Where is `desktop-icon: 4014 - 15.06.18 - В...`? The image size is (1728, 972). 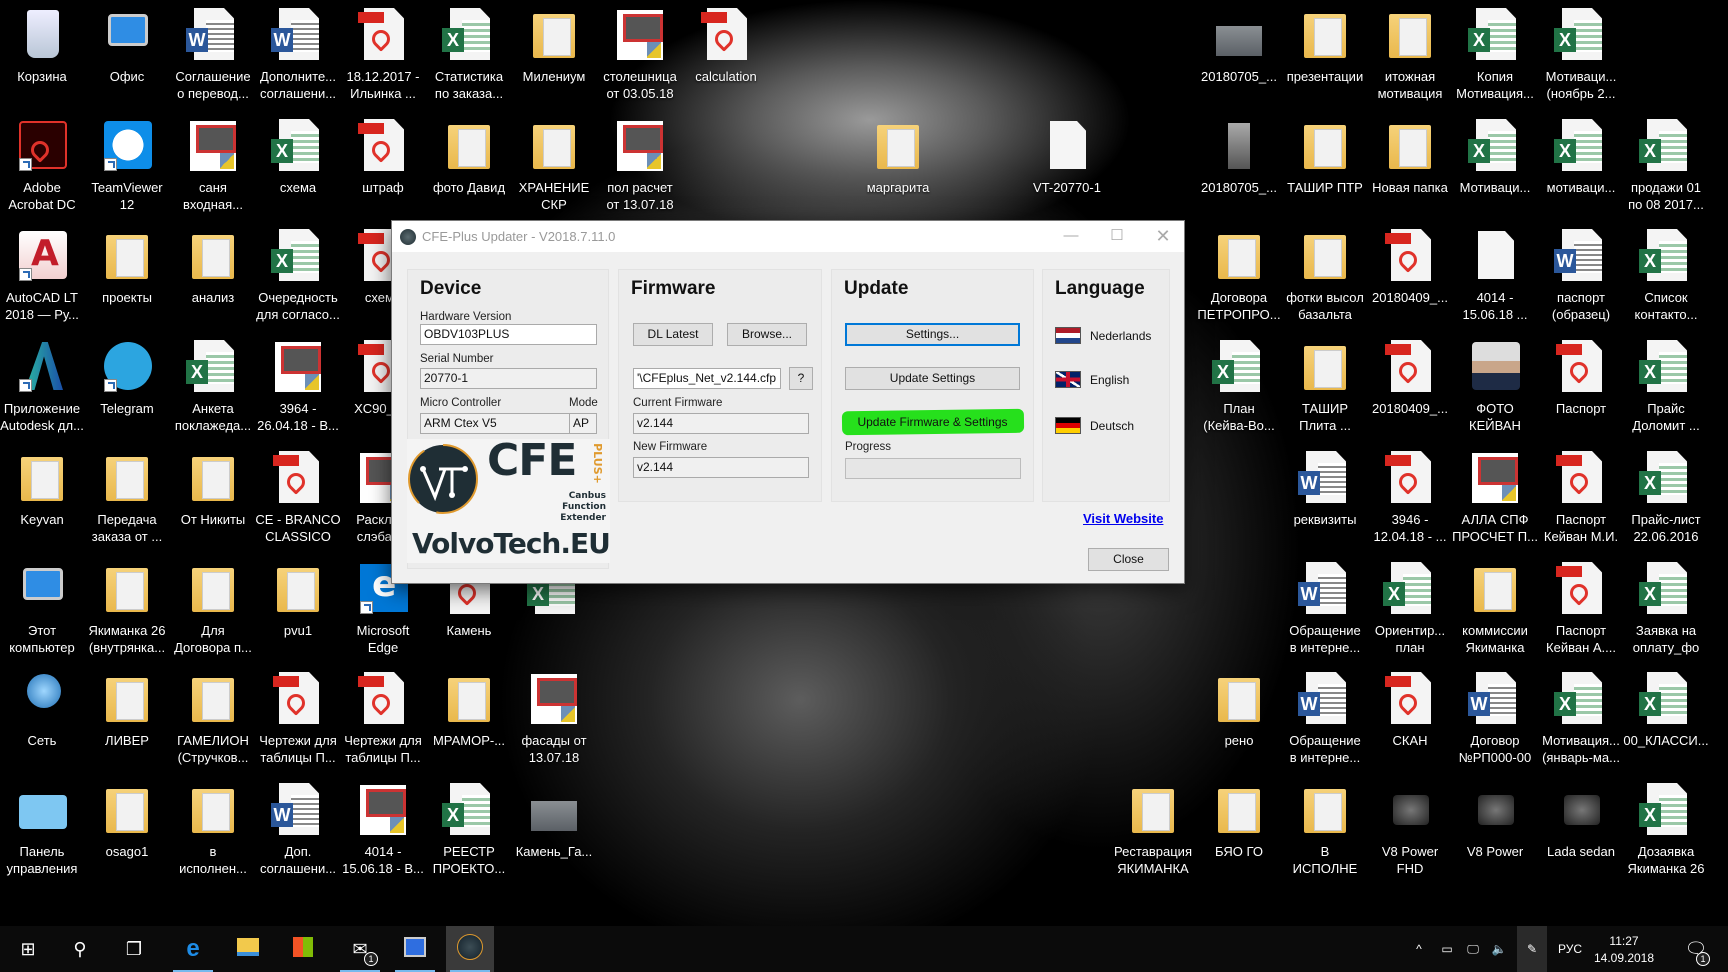
desktop-icon: 4014 - 15.06.18 - В... is located at coordinates (383, 829).